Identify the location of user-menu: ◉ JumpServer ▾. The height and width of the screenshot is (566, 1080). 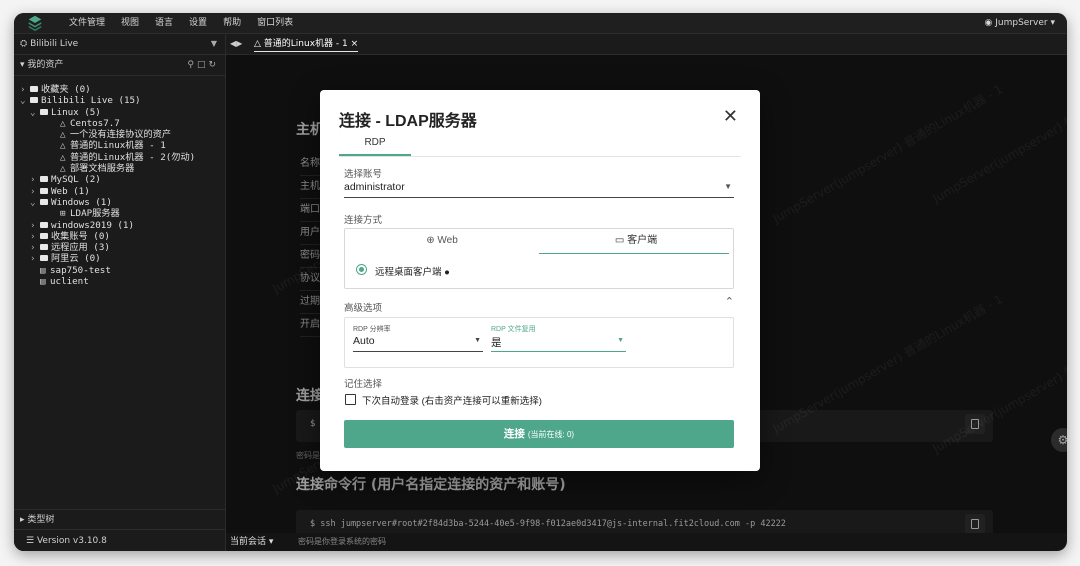
(1020, 23).